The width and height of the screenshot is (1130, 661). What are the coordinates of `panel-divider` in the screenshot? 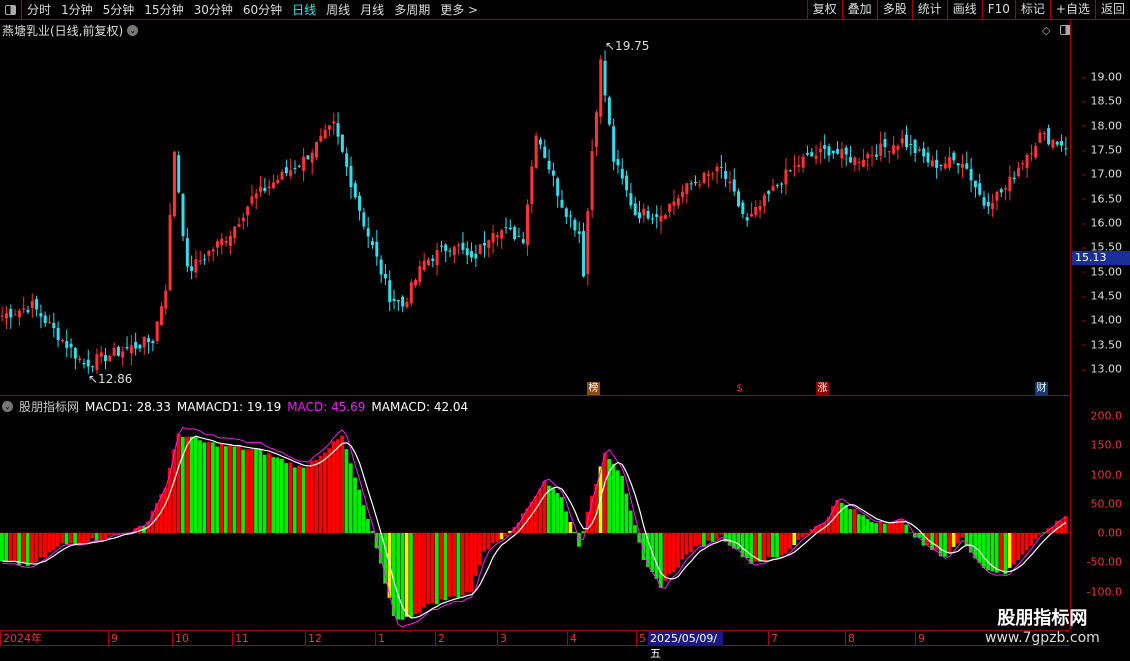 It's located at (535, 395).